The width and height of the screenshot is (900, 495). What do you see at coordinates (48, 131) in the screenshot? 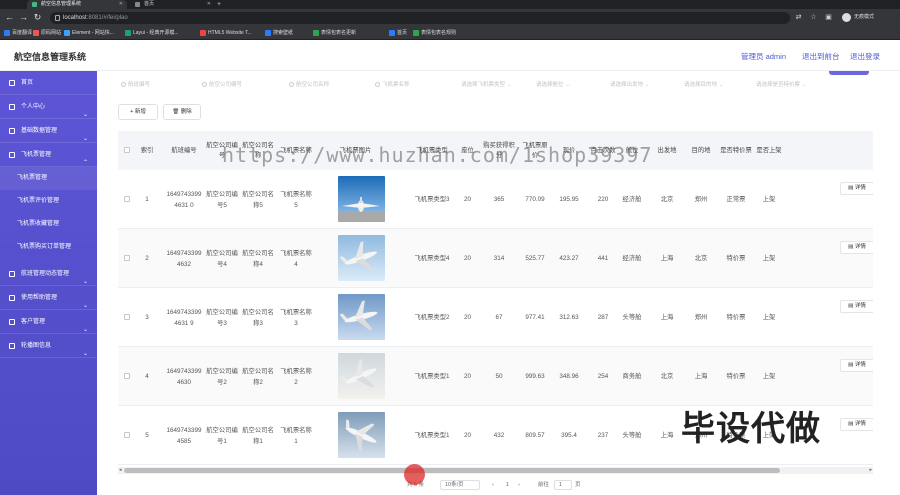
I see `sidebar-item: 基础数据管理 ⌄` at bounding box center [48, 131].